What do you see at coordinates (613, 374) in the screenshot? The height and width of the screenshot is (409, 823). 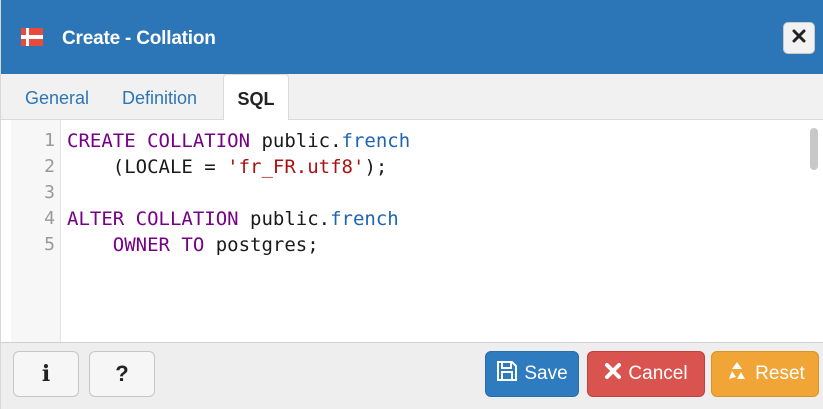 I see `cancel-icon` at bounding box center [613, 374].